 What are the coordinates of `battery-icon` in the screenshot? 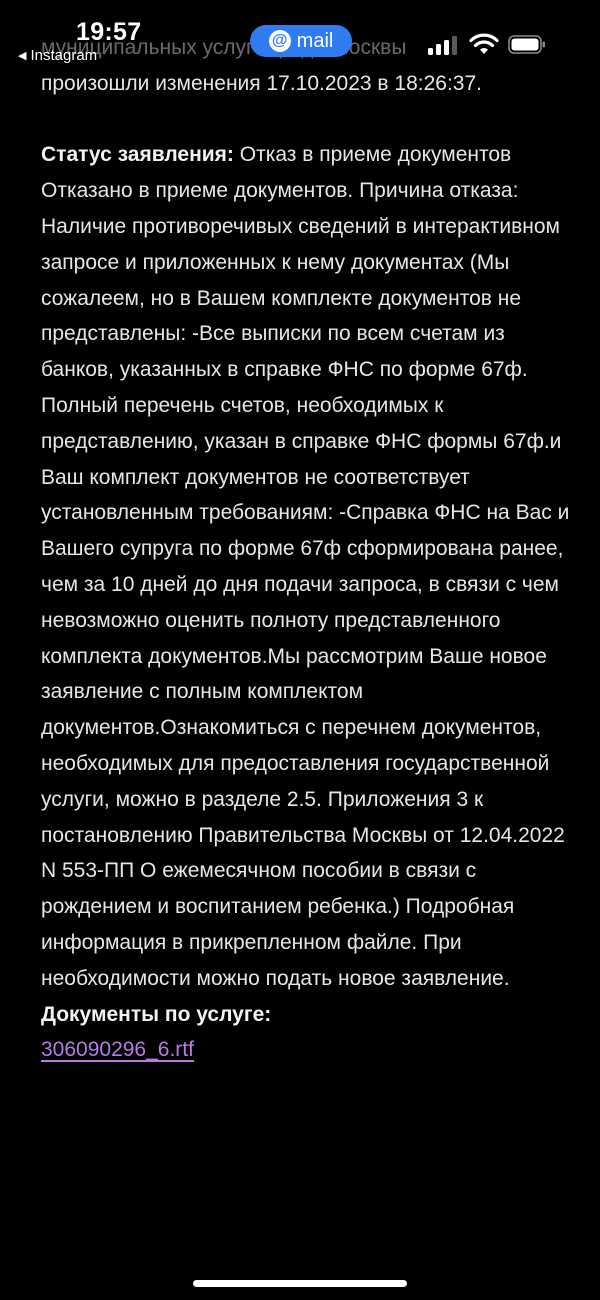 It's located at (526, 44).